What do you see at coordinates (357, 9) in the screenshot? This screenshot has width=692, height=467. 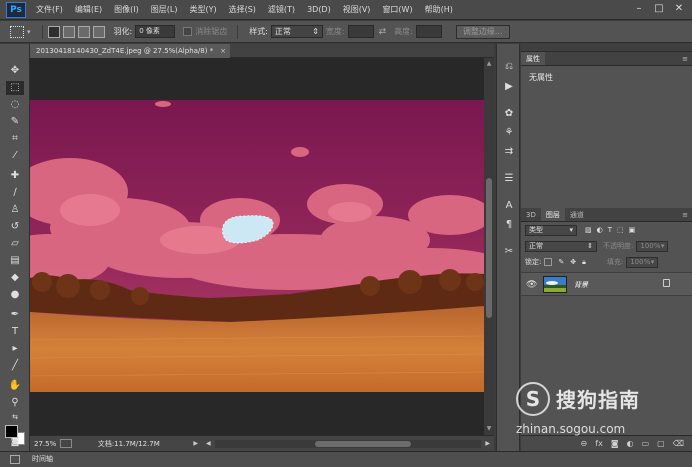 I see `menu-view: 视图(V)` at bounding box center [357, 9].